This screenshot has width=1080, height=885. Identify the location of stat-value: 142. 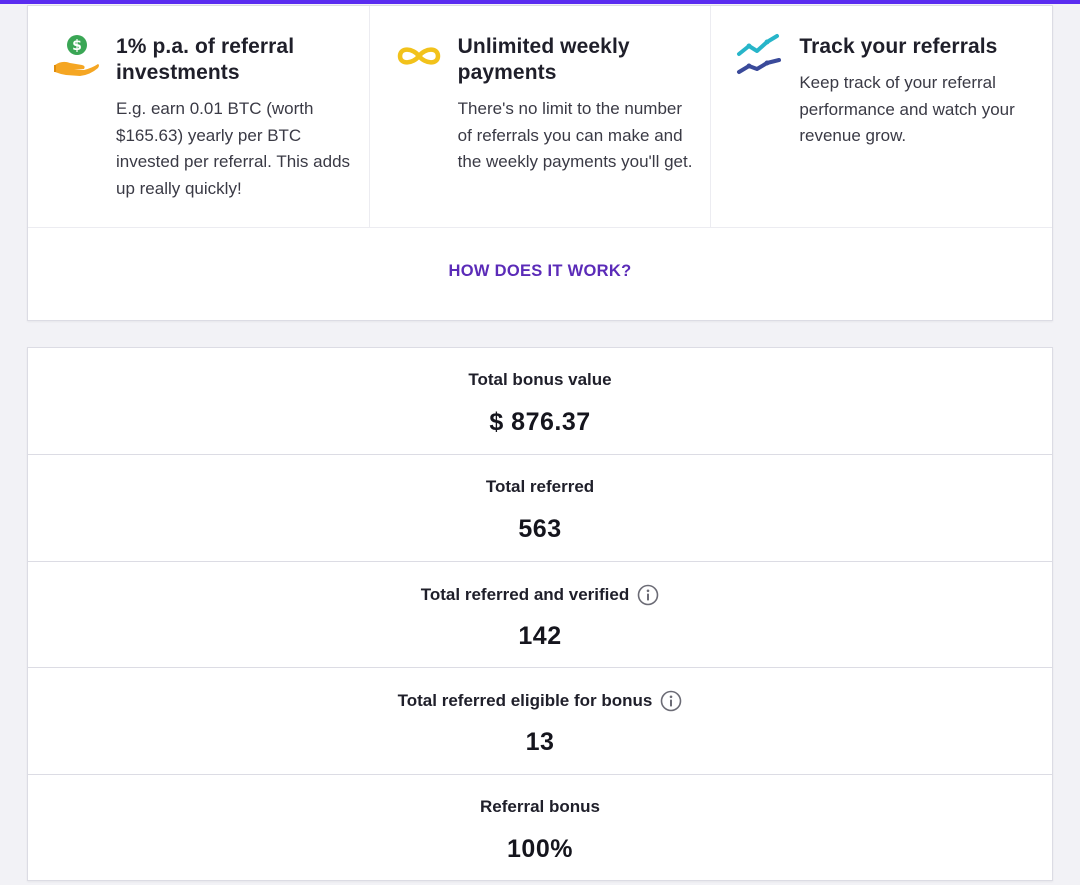
(540, 635).